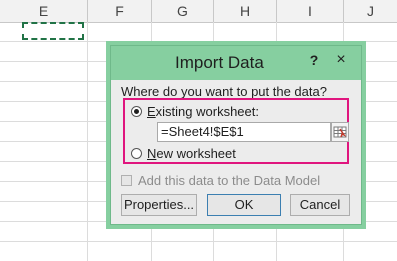 The height and width of the screenshot is (261, 397). I want to click on new-worksheet-option: New worksheet, so click(183, 153).